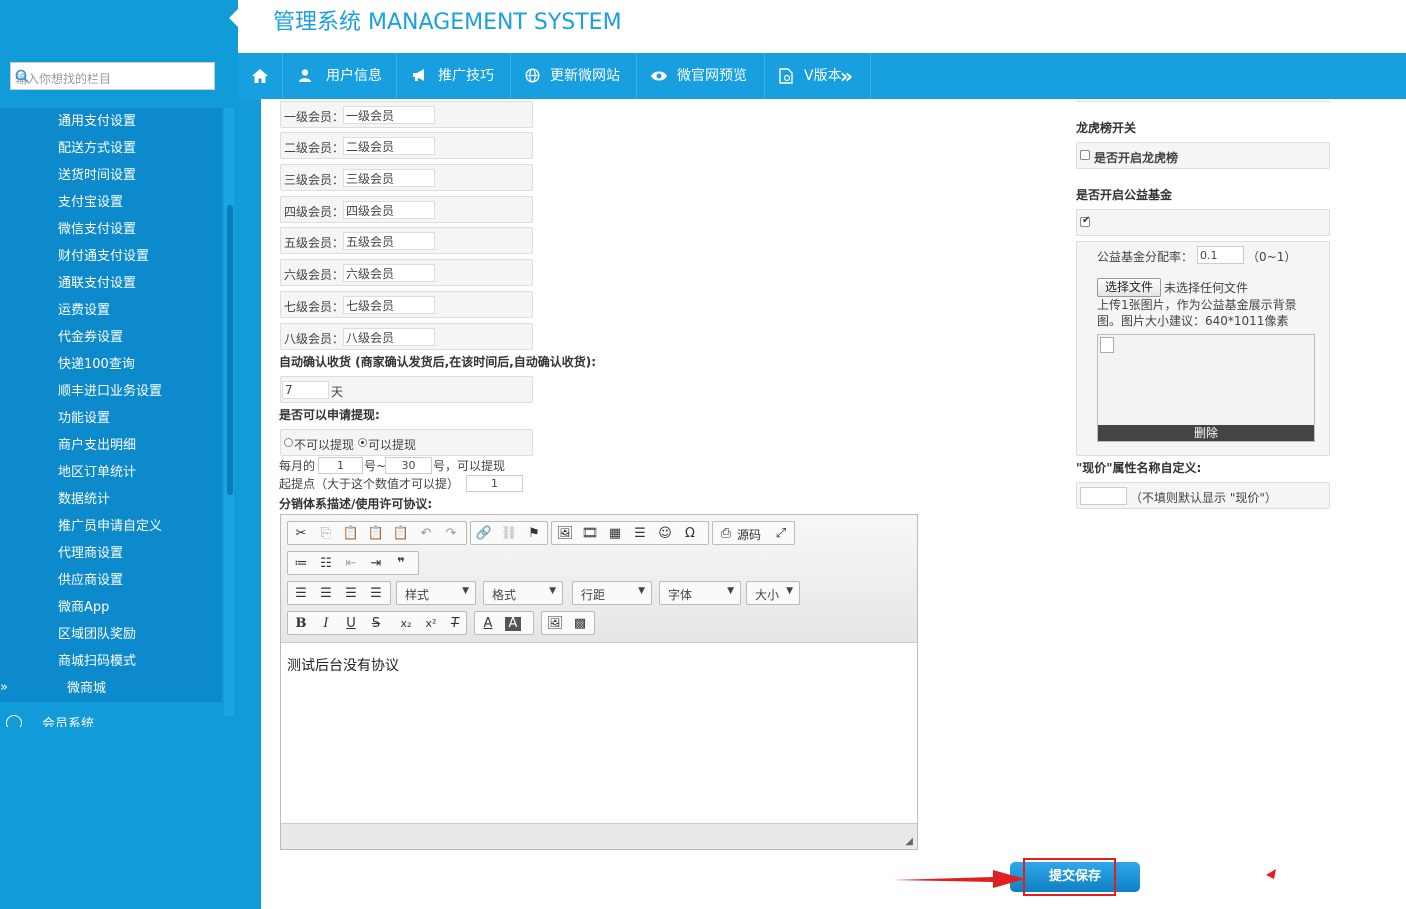 The height and width of the screenshot is (909, 1406). What do you see at coordinates (111, 634) in the screenshot?
I see `sidebar-item: 区域团队奖励` at bounding box center [111, 634].